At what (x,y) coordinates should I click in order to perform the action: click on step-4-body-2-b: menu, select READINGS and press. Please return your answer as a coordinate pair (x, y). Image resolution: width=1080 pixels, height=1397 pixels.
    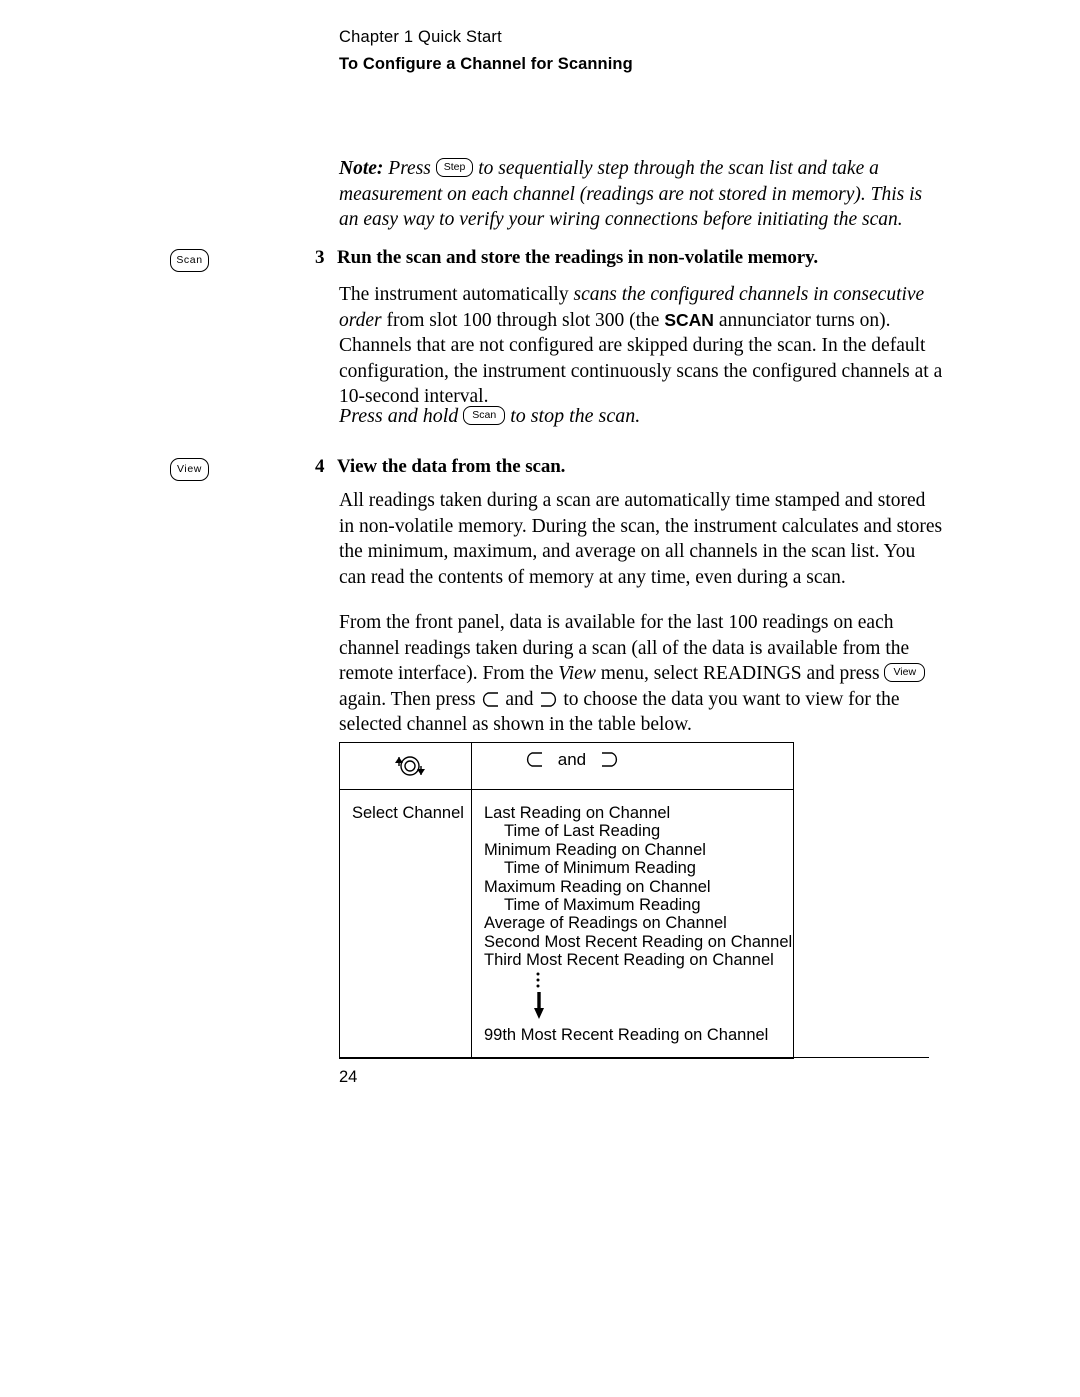
    Looking at the image, I should click on (740, 674).